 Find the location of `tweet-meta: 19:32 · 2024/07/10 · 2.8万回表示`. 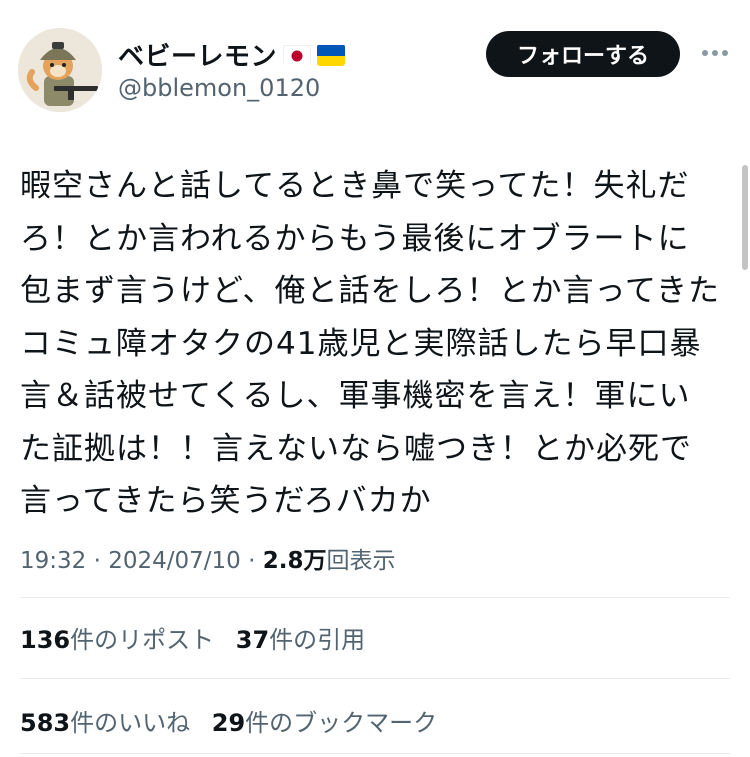

tweet-meta: 19:32 · 2024/07/10 · 2.8万回表示 is located at coordinates (208, 558).